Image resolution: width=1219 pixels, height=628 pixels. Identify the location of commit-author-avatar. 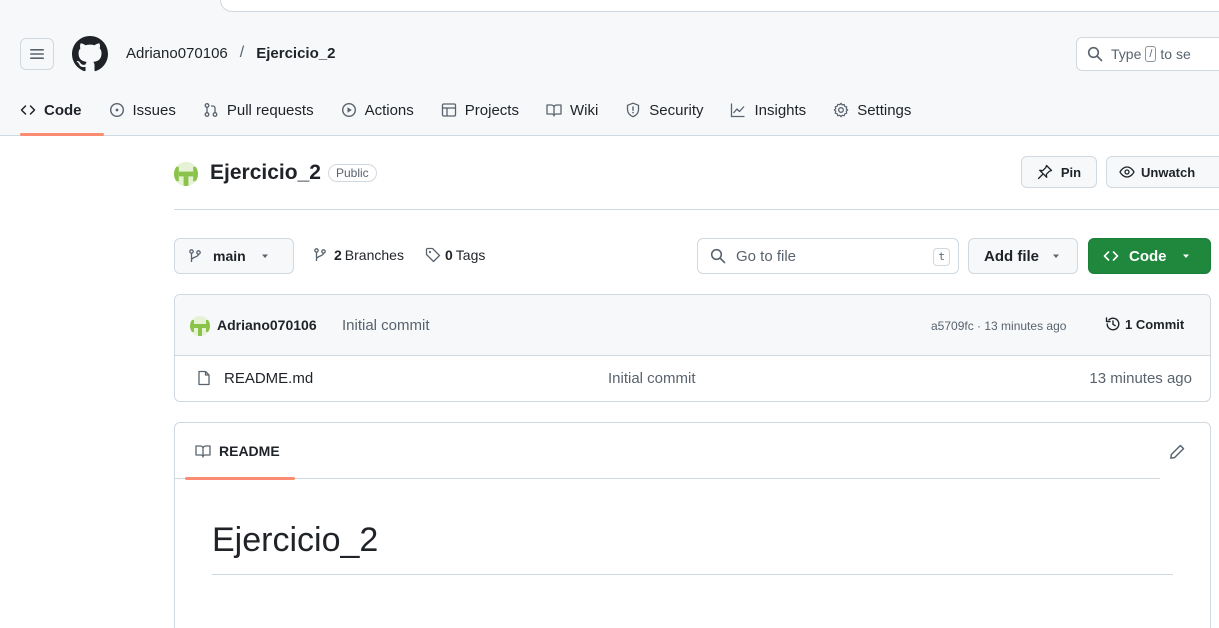
(200, 326).